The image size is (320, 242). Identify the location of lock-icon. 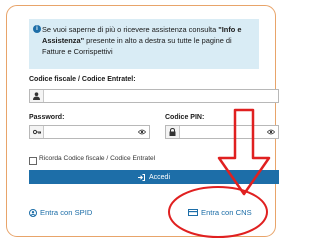
(173, 132).